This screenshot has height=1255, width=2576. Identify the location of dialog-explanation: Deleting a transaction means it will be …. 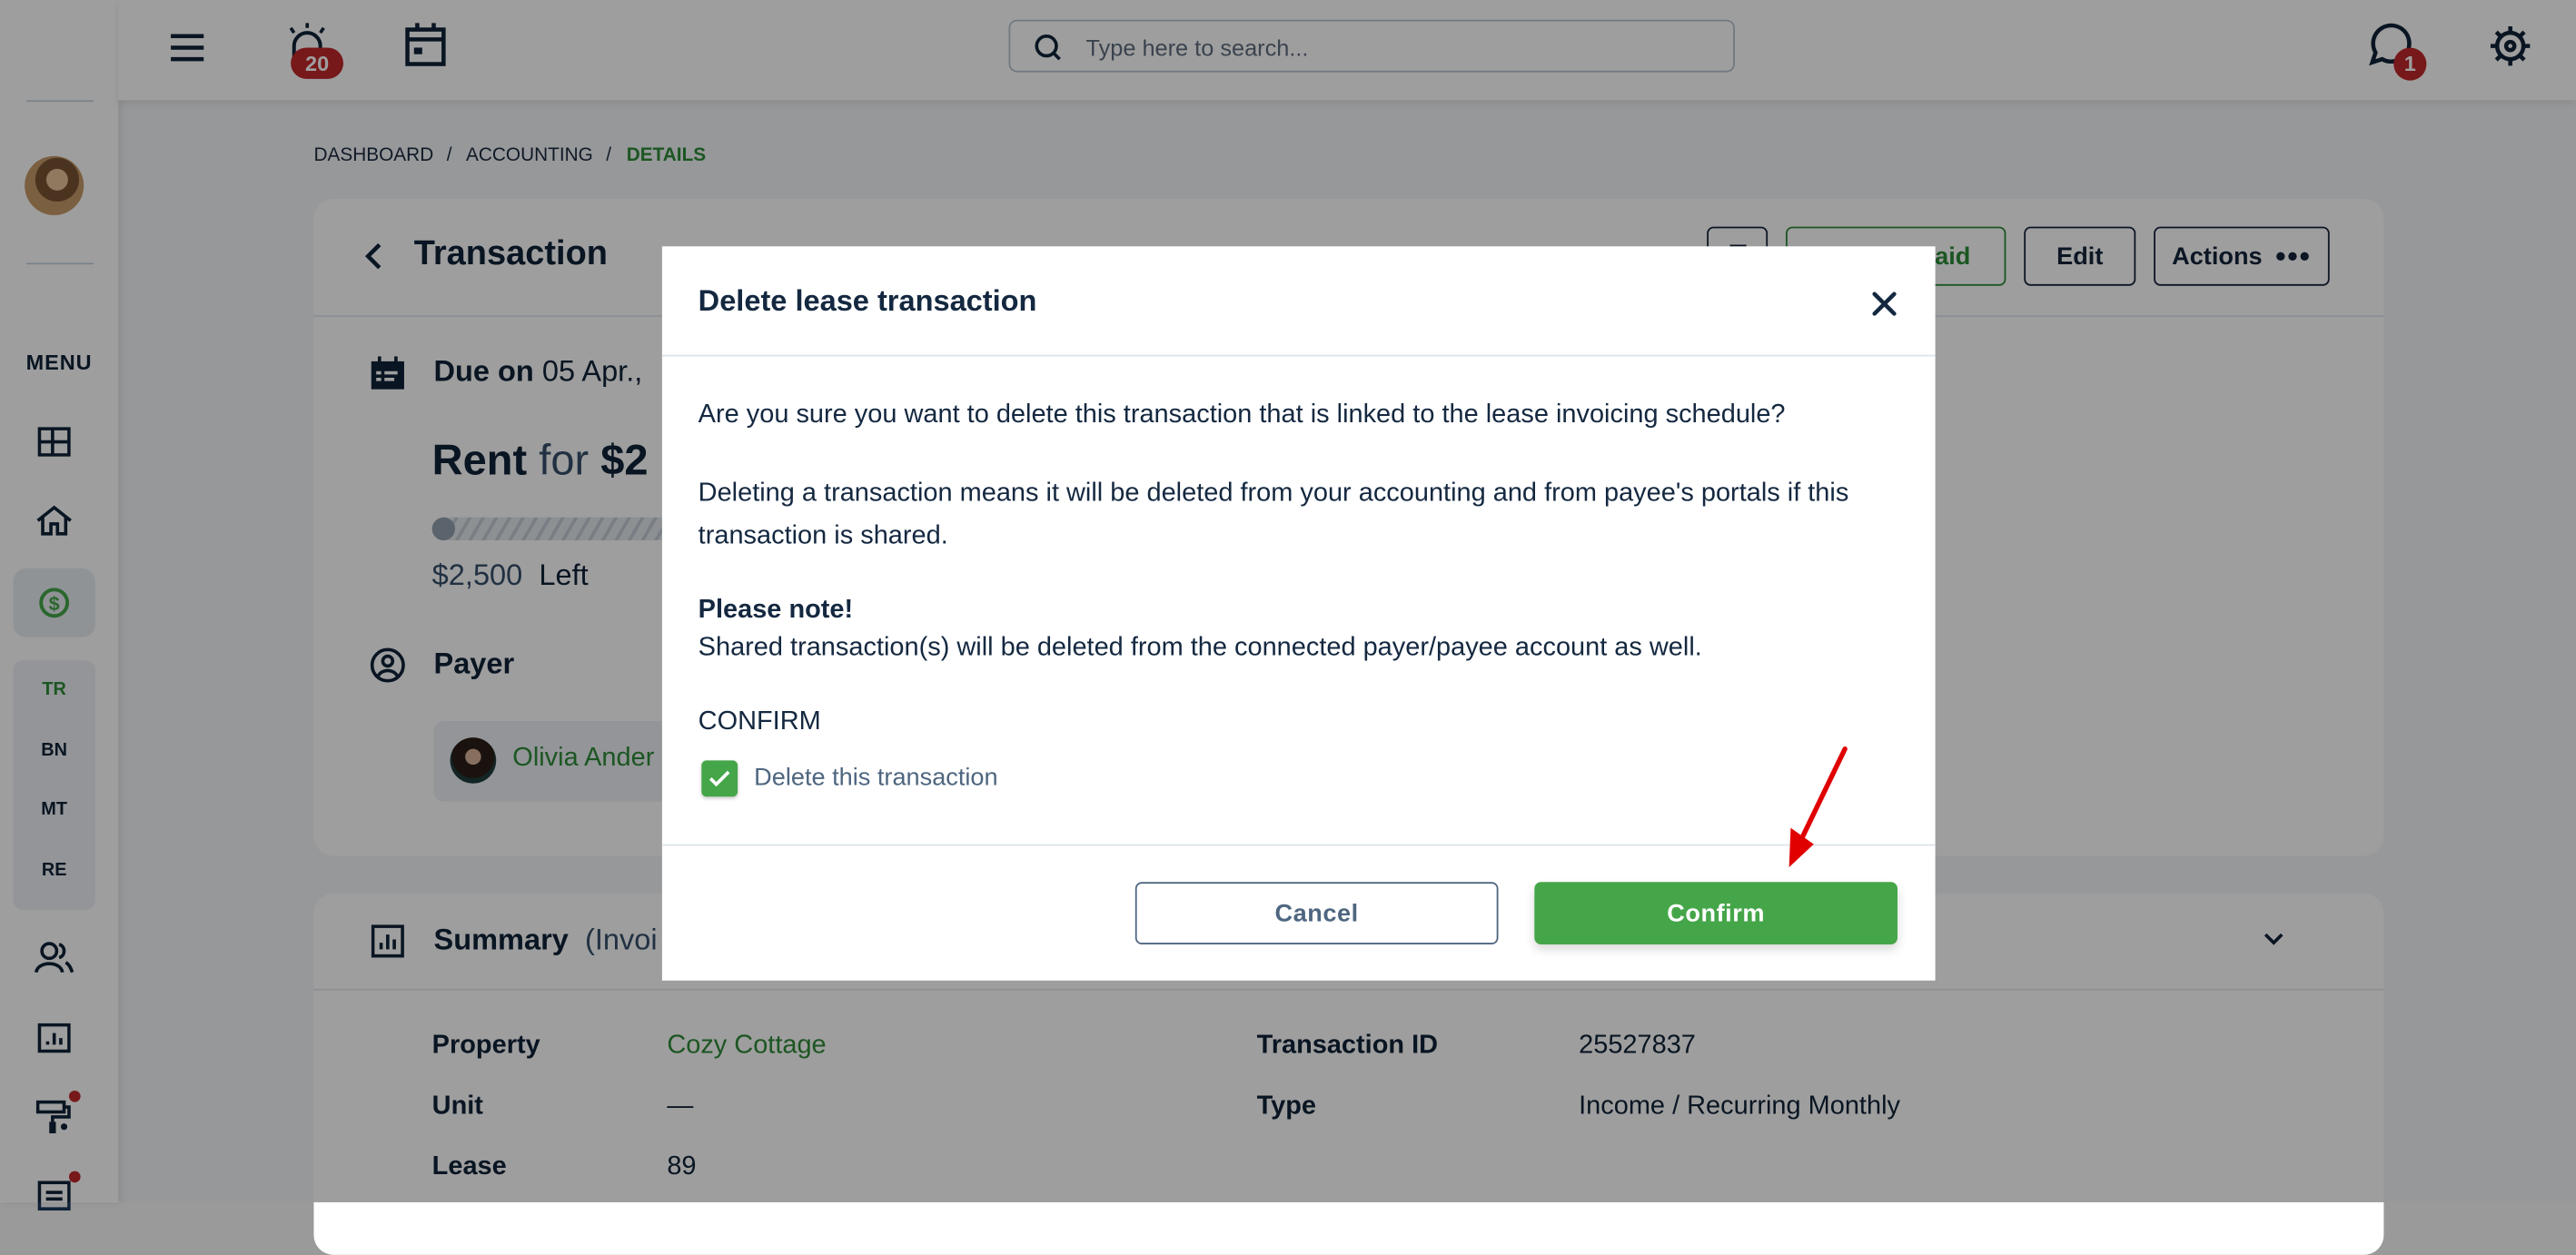
(1273, 514).